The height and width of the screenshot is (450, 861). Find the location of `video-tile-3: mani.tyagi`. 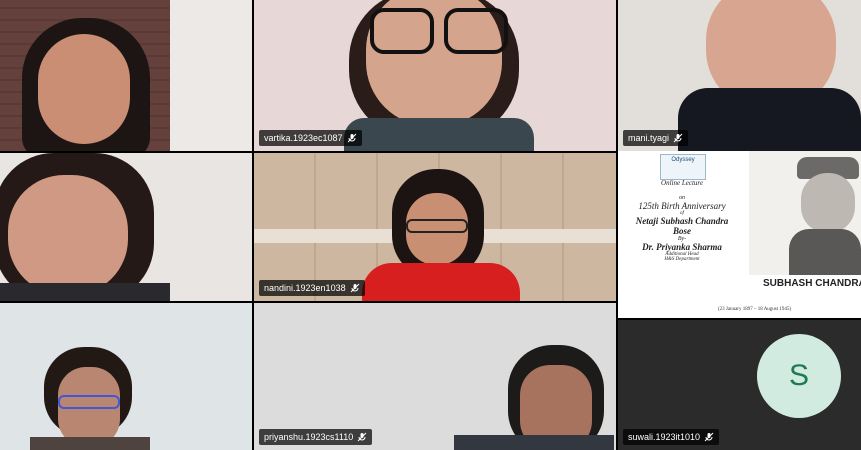

video-tile-3: mani.tyagi is located at coordinates (739, 75).